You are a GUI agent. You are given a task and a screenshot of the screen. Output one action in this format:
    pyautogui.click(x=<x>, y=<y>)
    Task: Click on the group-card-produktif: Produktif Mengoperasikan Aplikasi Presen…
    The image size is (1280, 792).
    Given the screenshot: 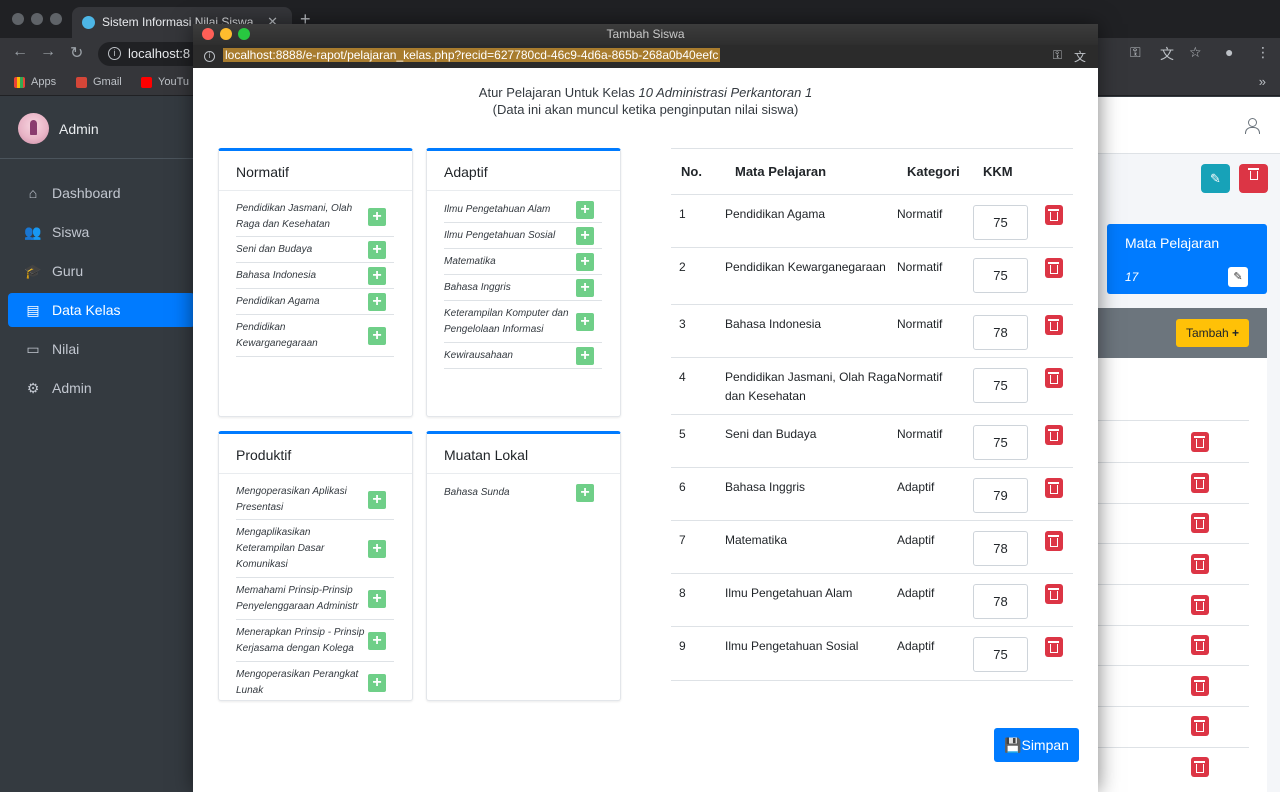 What is the action you would take?
    pyautogui.click(x=315, y=566)
    